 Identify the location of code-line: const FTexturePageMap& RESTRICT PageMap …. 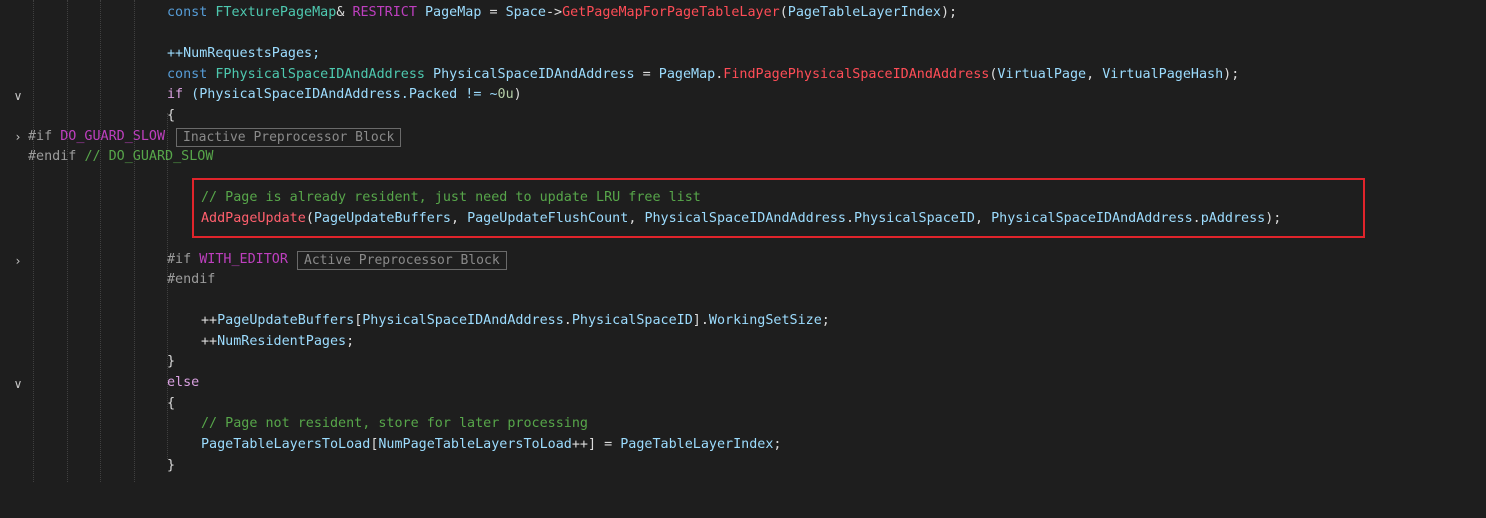
(743, 13).